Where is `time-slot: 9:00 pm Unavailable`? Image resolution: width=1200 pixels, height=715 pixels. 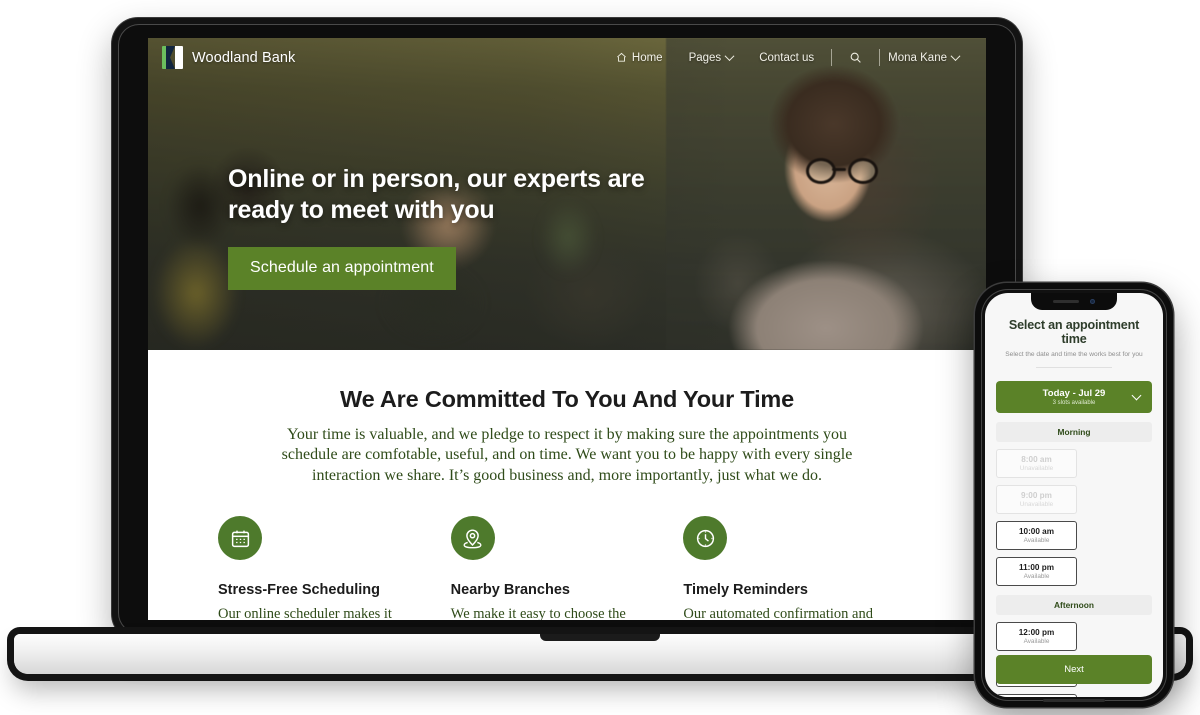 time-slot: 9:00 pm Unavailable is located at coordinates (1036, 499).